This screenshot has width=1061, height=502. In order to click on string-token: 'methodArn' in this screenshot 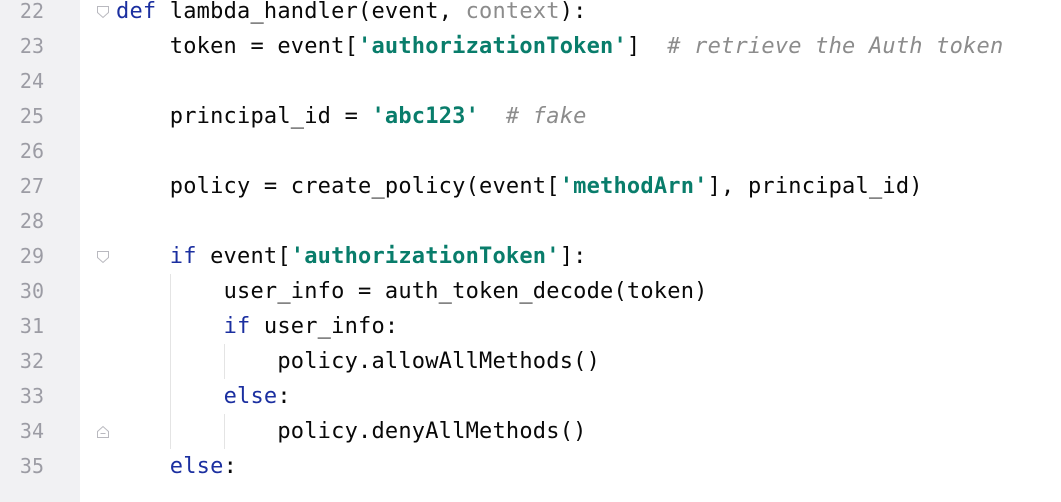, I will do `click(633, 186)`.